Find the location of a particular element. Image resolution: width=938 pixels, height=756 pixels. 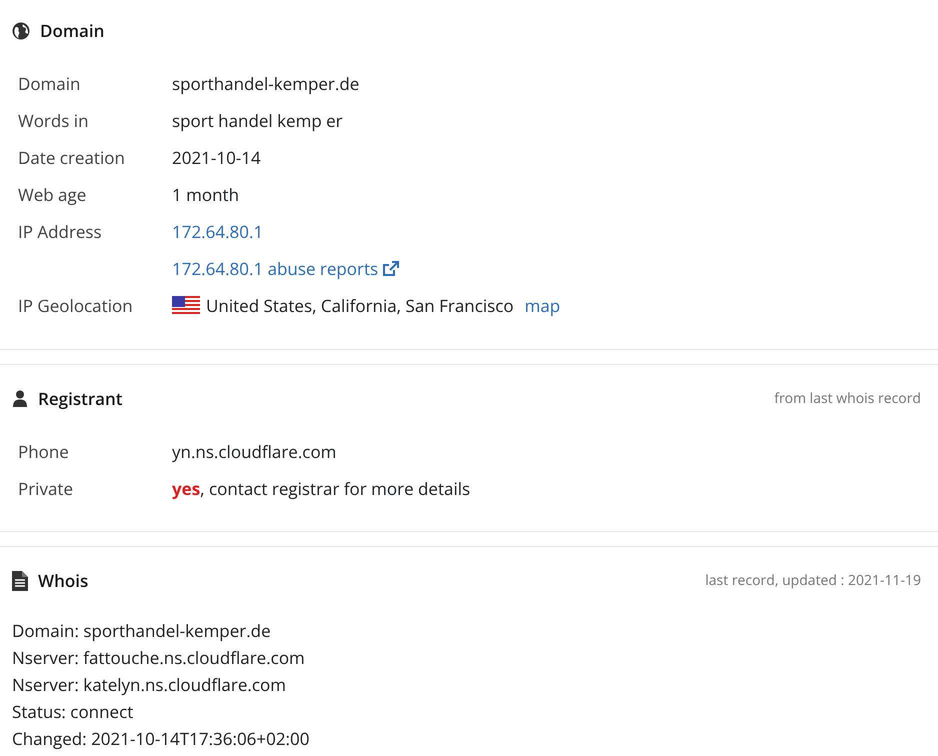

whois-line: Nserver: fattouche.ns.cloudflare.com is located at coordinates (159, 657).